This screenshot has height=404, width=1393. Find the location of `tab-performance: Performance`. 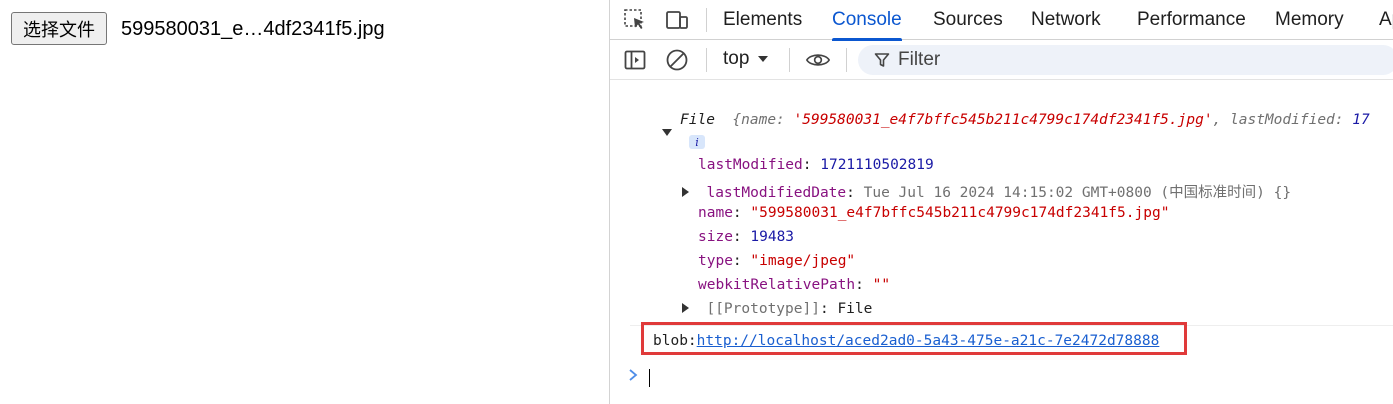

tab-performance: Performance is located at coordinates (1191, 20).